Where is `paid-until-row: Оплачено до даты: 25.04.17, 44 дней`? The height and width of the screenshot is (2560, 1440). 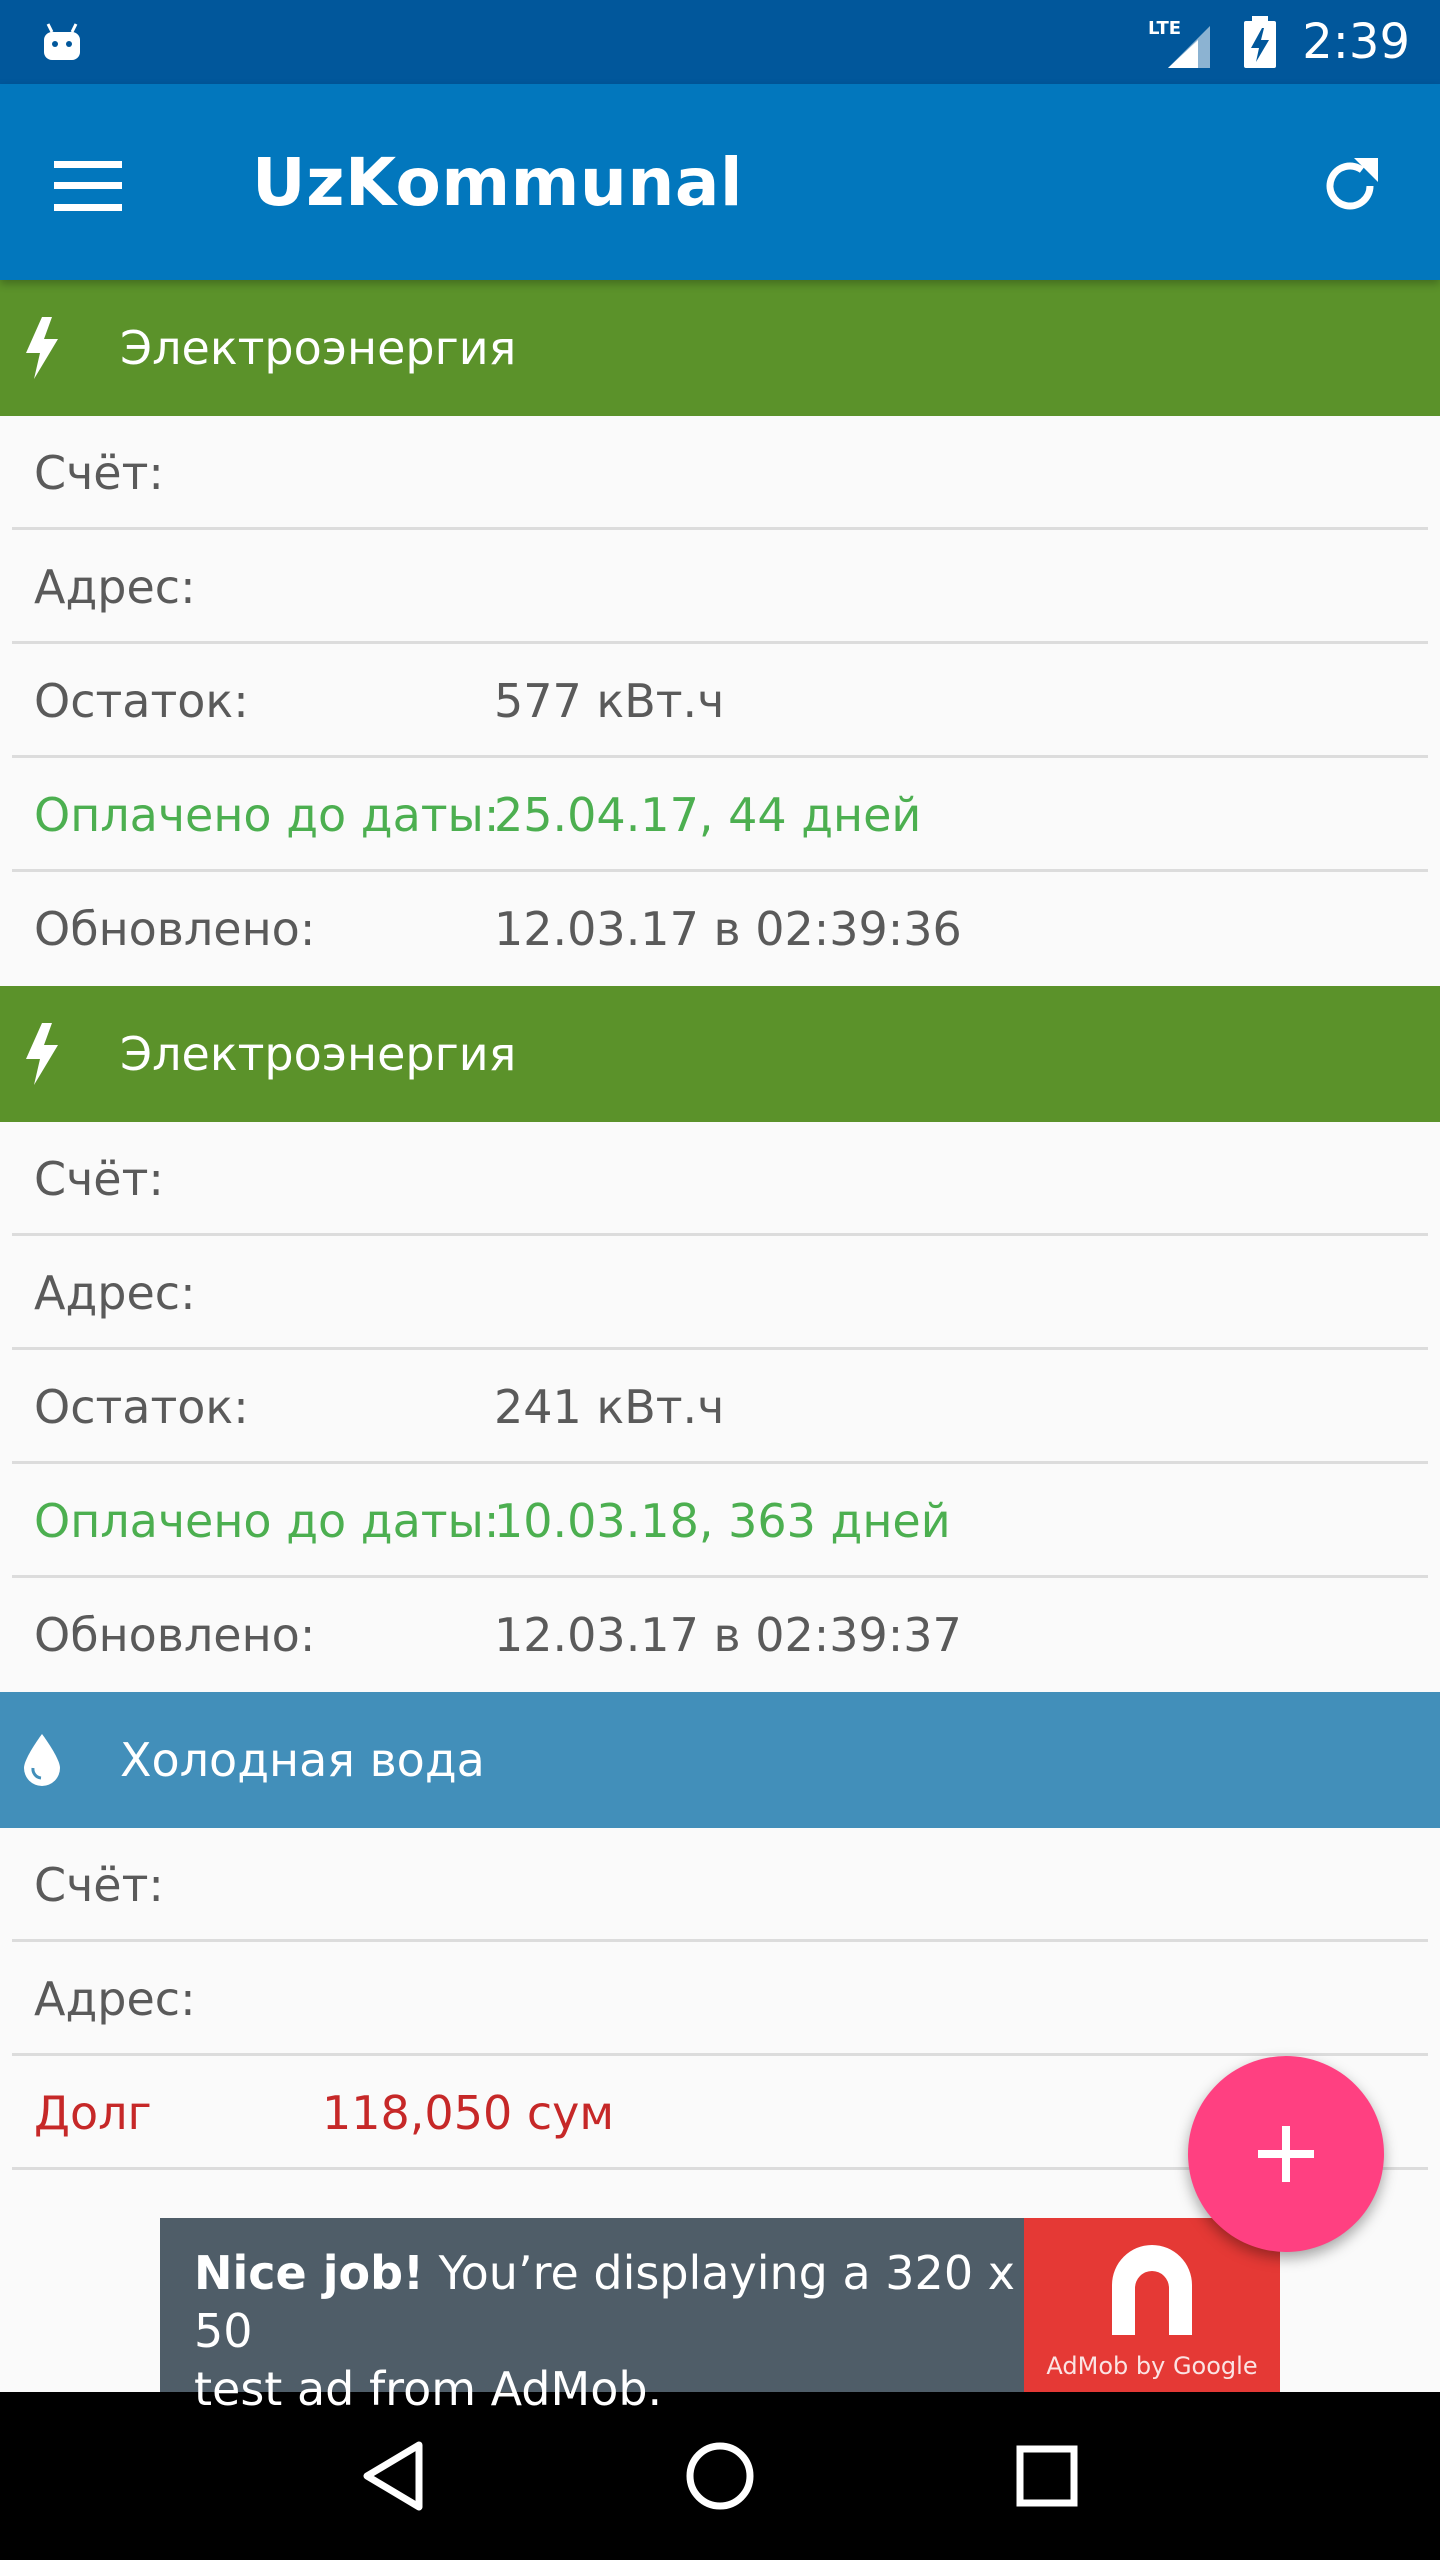
paid-until-row: Оплачено до даты: 25.04.17, 44 дней is located at coordinates (720, 815).